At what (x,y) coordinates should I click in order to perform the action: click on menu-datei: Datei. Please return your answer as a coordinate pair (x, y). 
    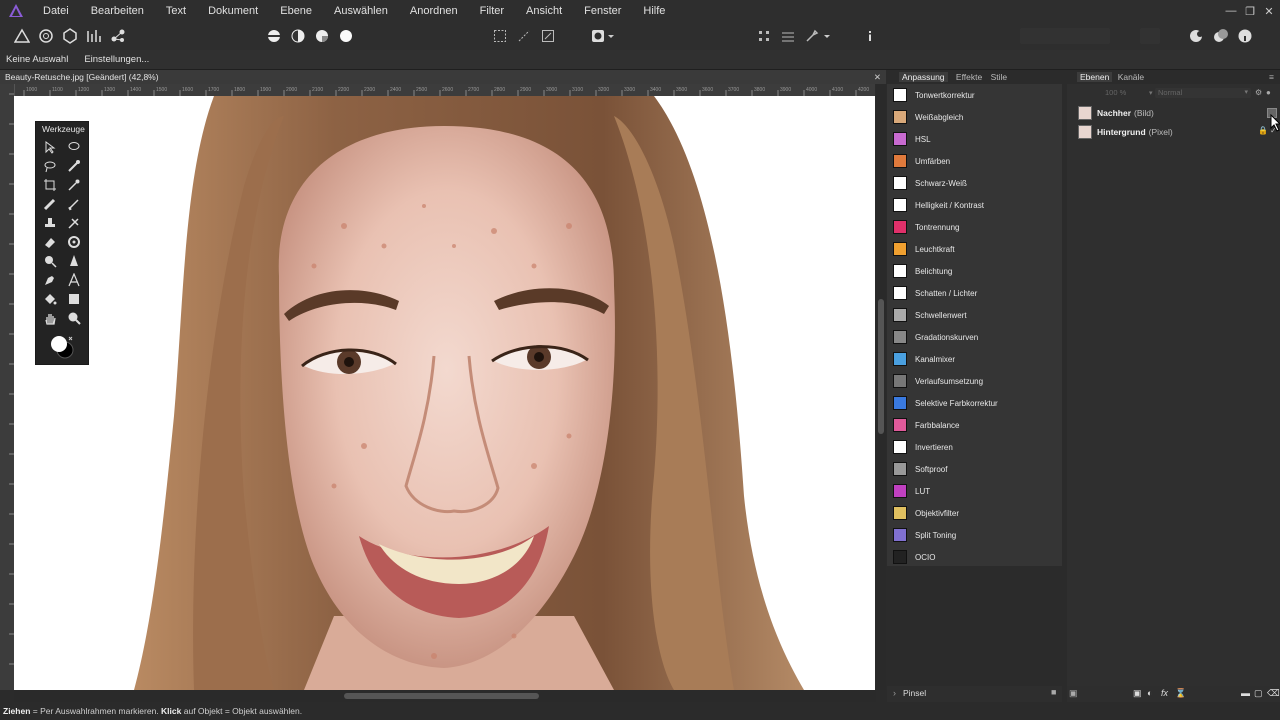
    Looking at the image, I should click on (56, 11).